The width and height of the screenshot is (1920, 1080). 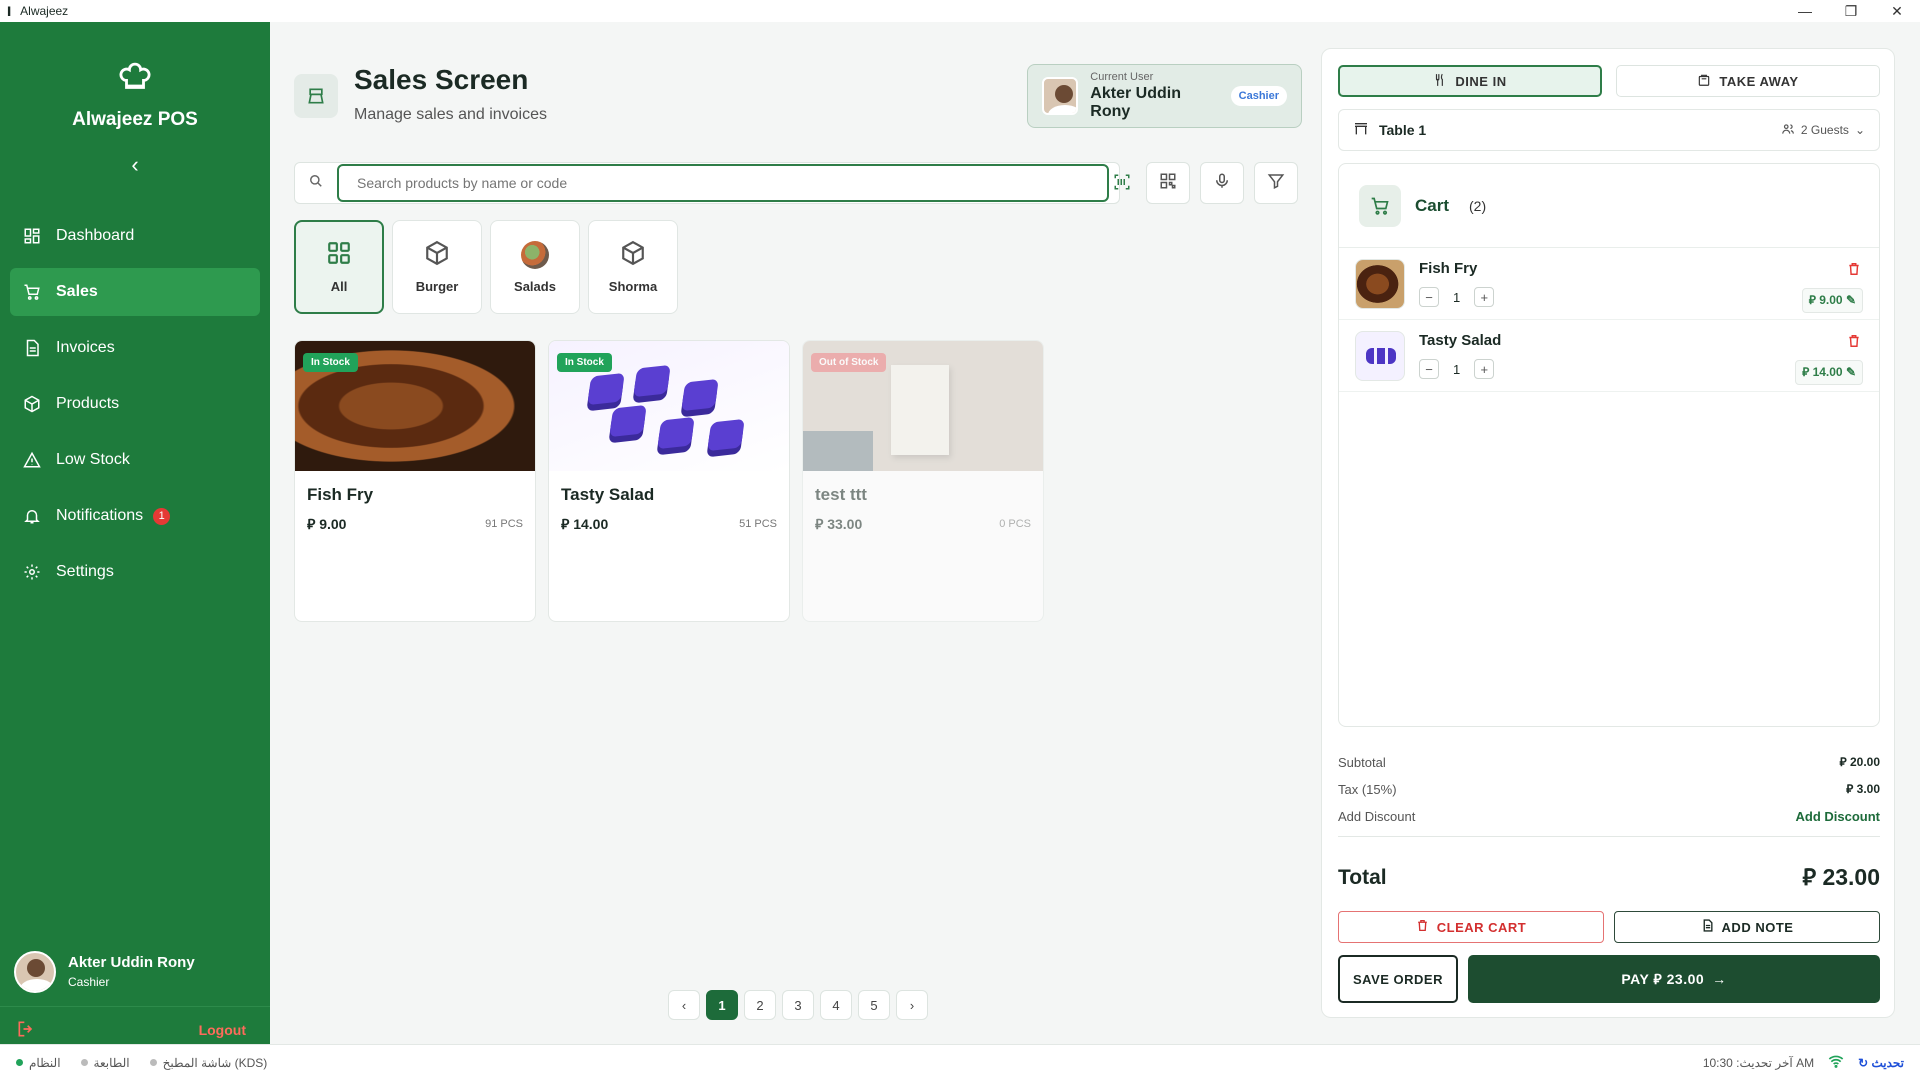 I want to click on current-user-card: Current User Akter Uddin Rony Cashier, so click(x=1164, y=96).